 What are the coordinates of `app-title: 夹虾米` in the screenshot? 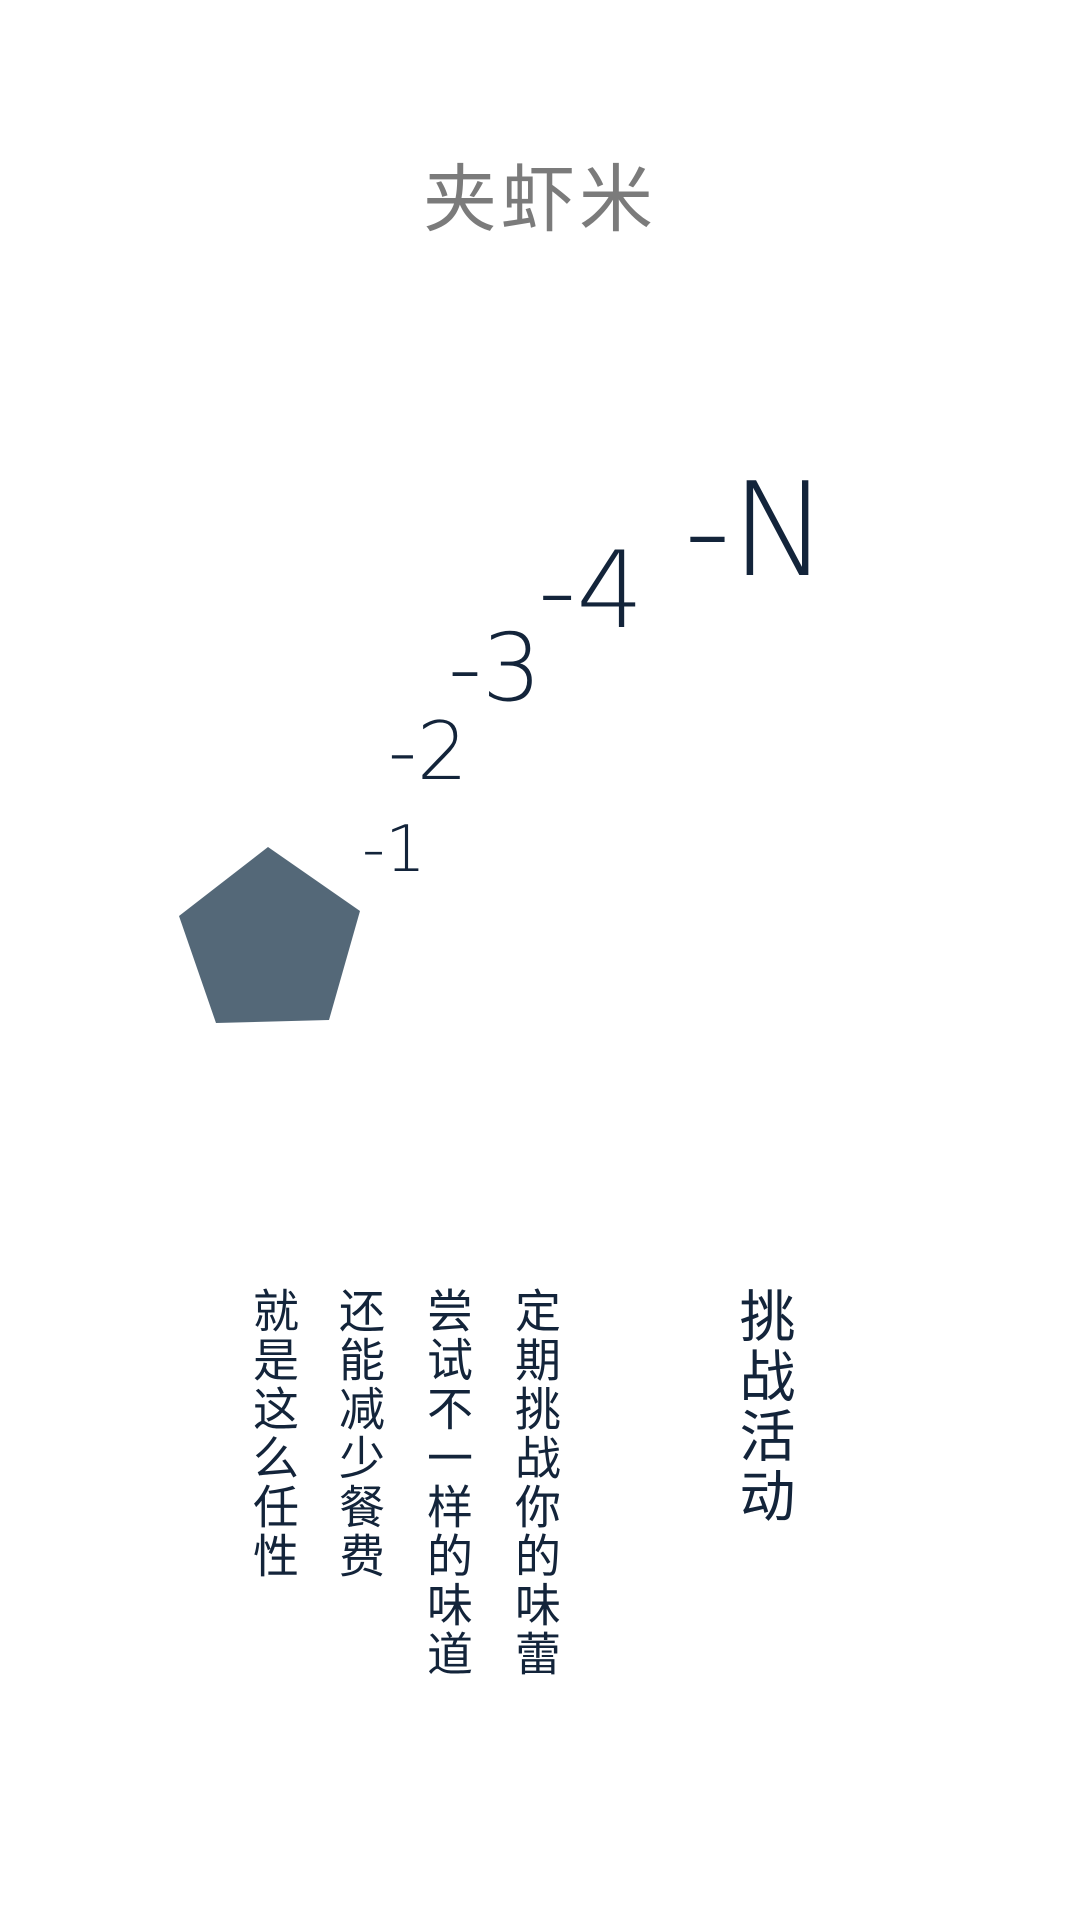 It's located at (540, 200).